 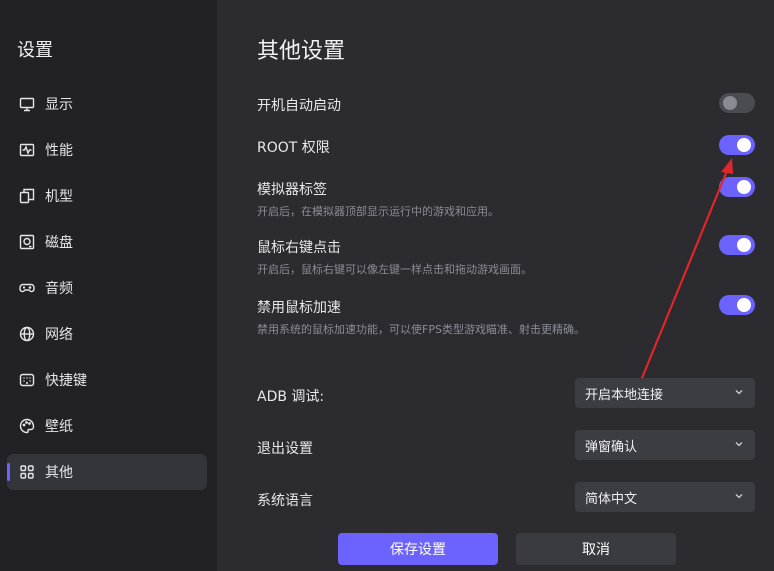 I want to click on sidebar-item-shortcuts: 快捷键, so click(x=107, y=380).